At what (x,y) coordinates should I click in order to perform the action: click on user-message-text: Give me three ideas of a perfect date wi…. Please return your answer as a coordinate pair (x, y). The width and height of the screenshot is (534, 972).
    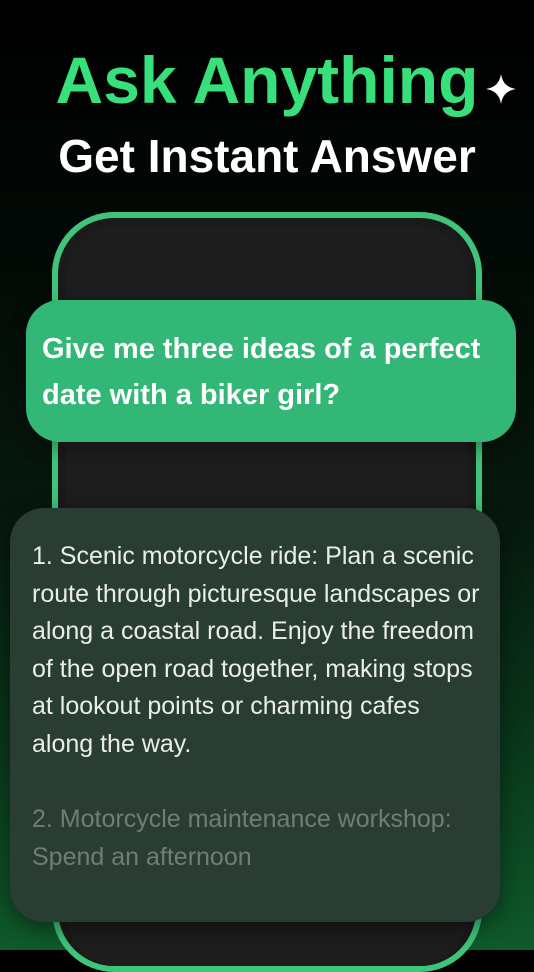
    Looking at the image, I should click on (261, 372).